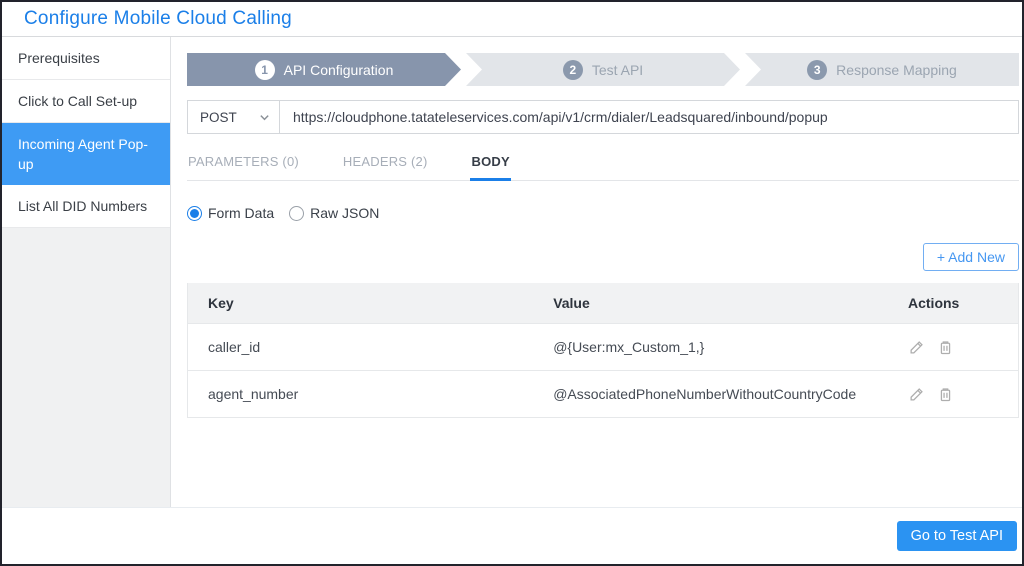 This screenshot has height=566, width=1024. What do you see at coordinates (512, 535) in the screenshot?
I see `page-footer: Go to Test API` at bounding box center [512, 535].